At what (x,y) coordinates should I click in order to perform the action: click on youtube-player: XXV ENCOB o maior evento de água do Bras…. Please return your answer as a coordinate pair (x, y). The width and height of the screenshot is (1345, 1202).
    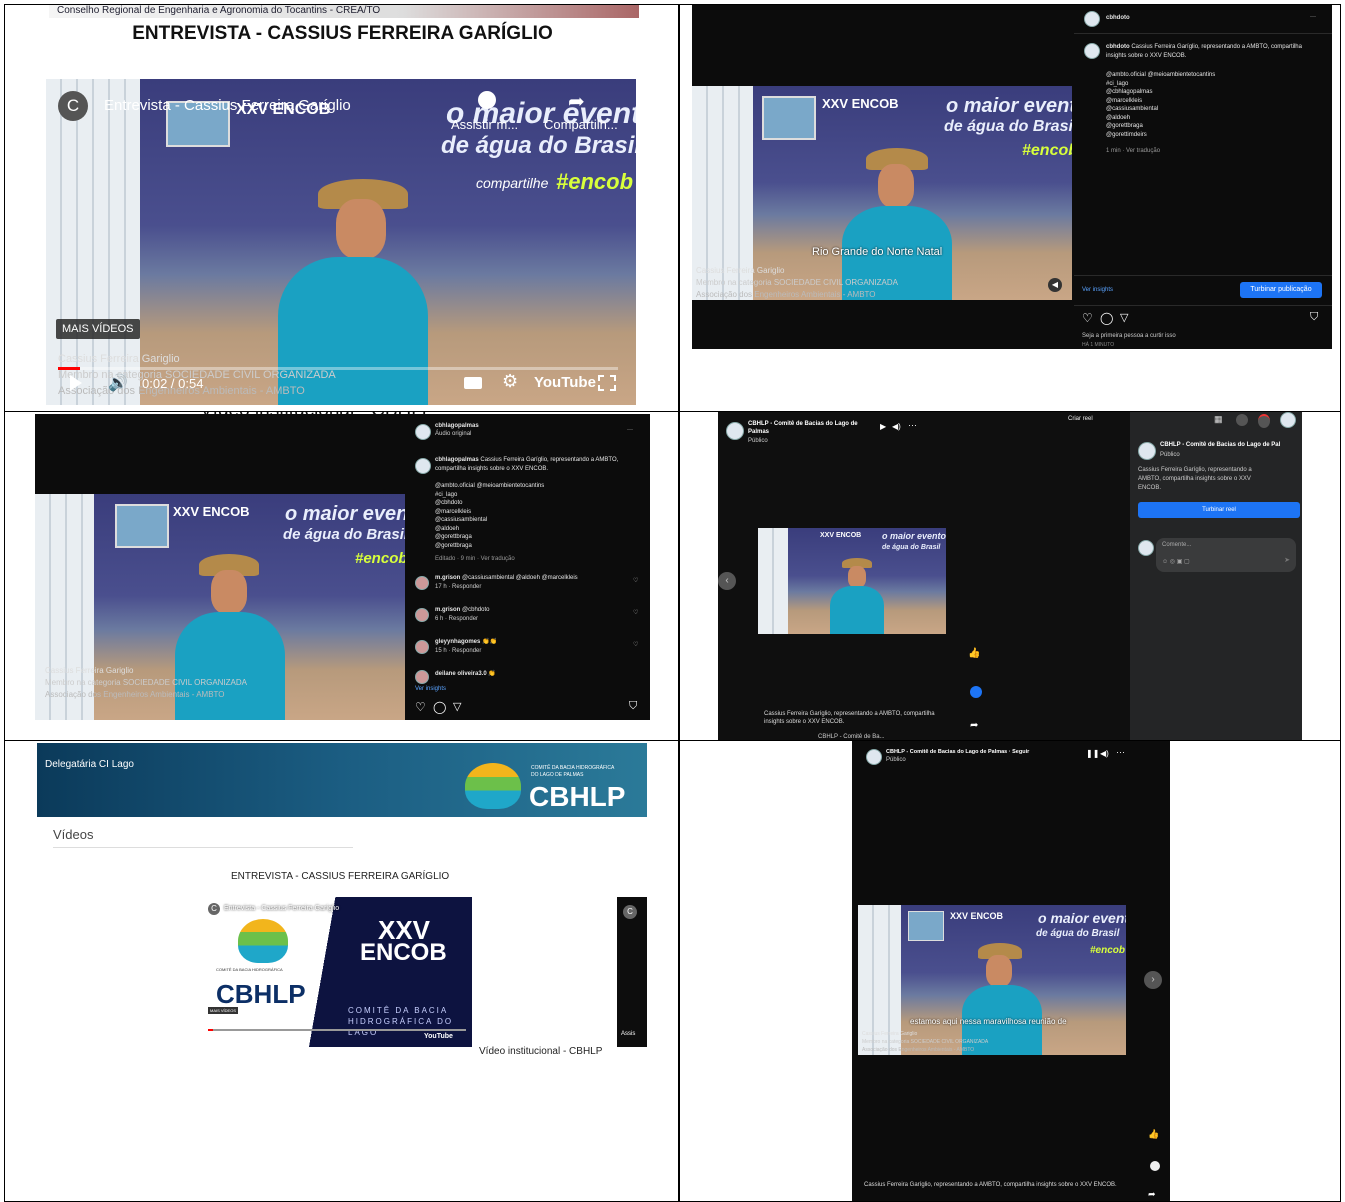
    Looking at the image, I should click on (341, 242).